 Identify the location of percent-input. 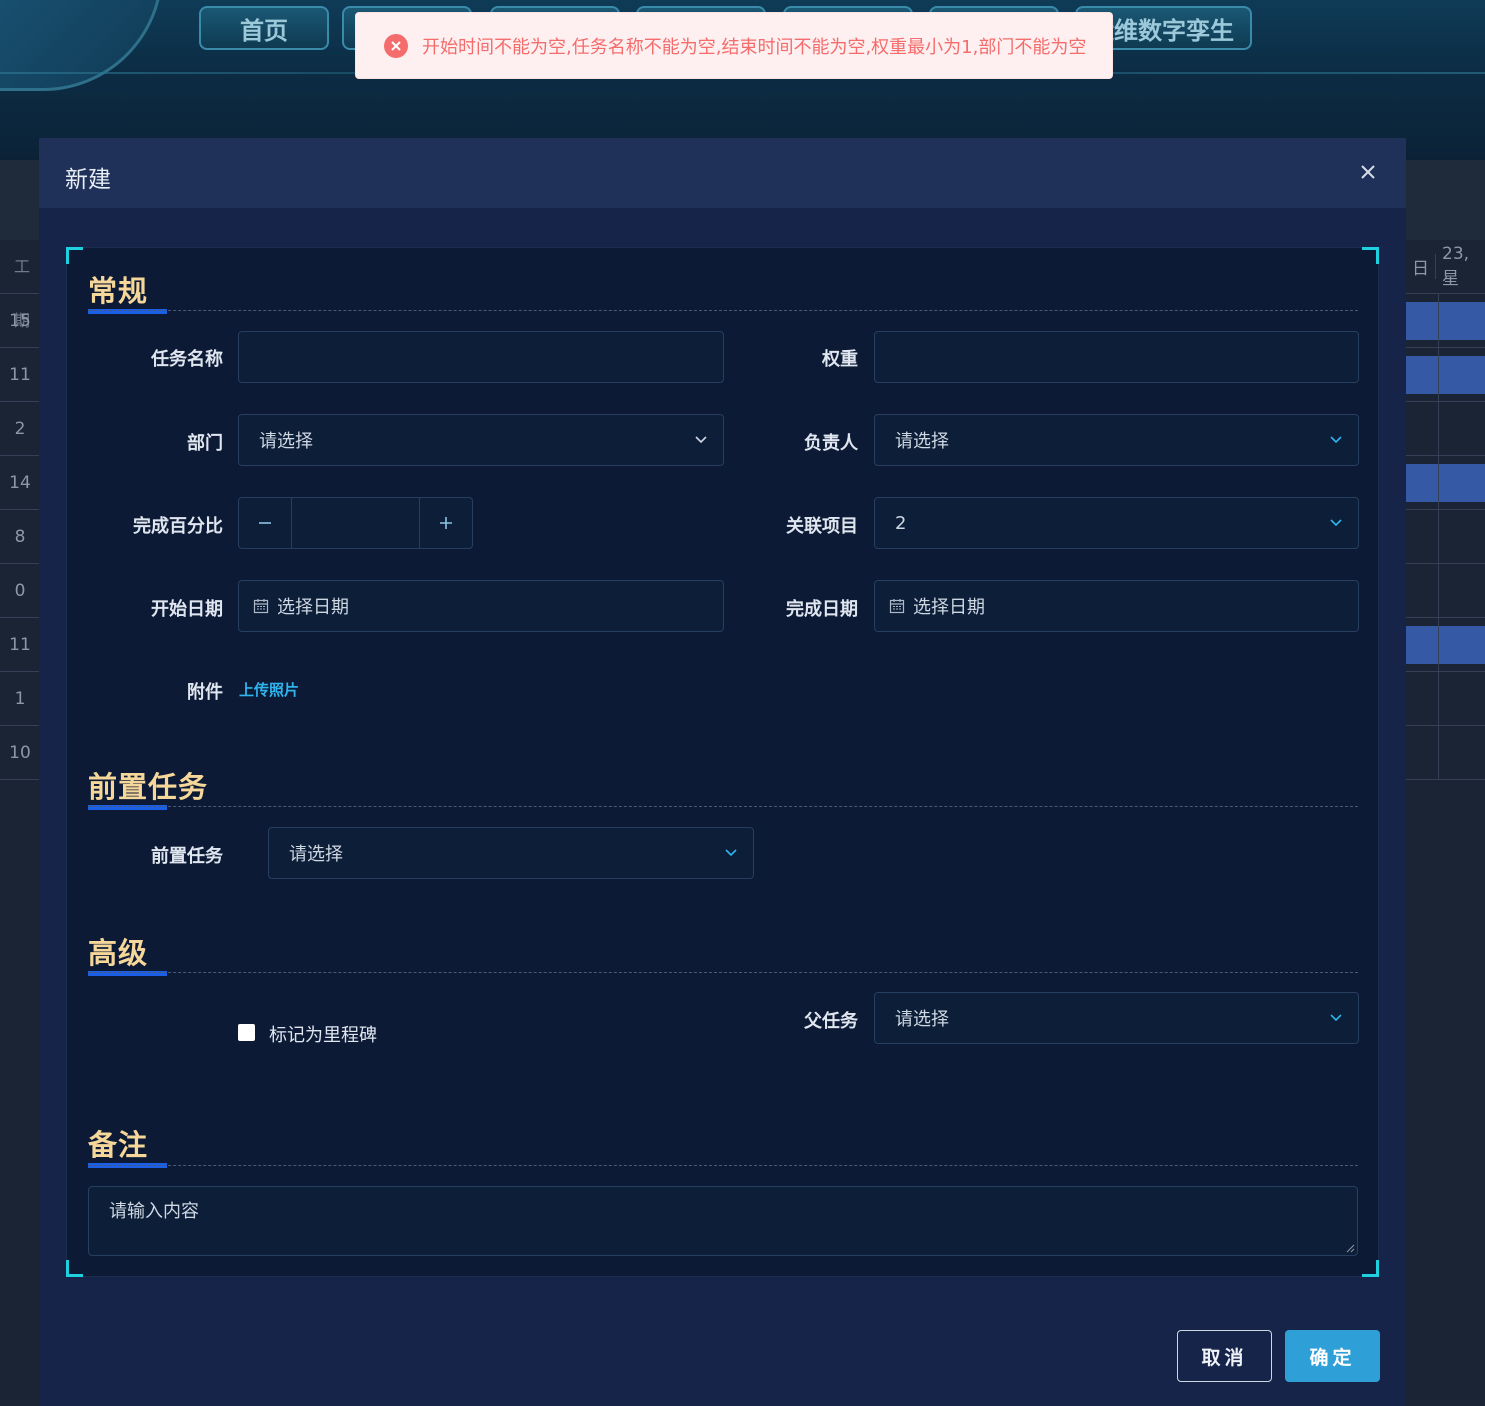
(355, 523).